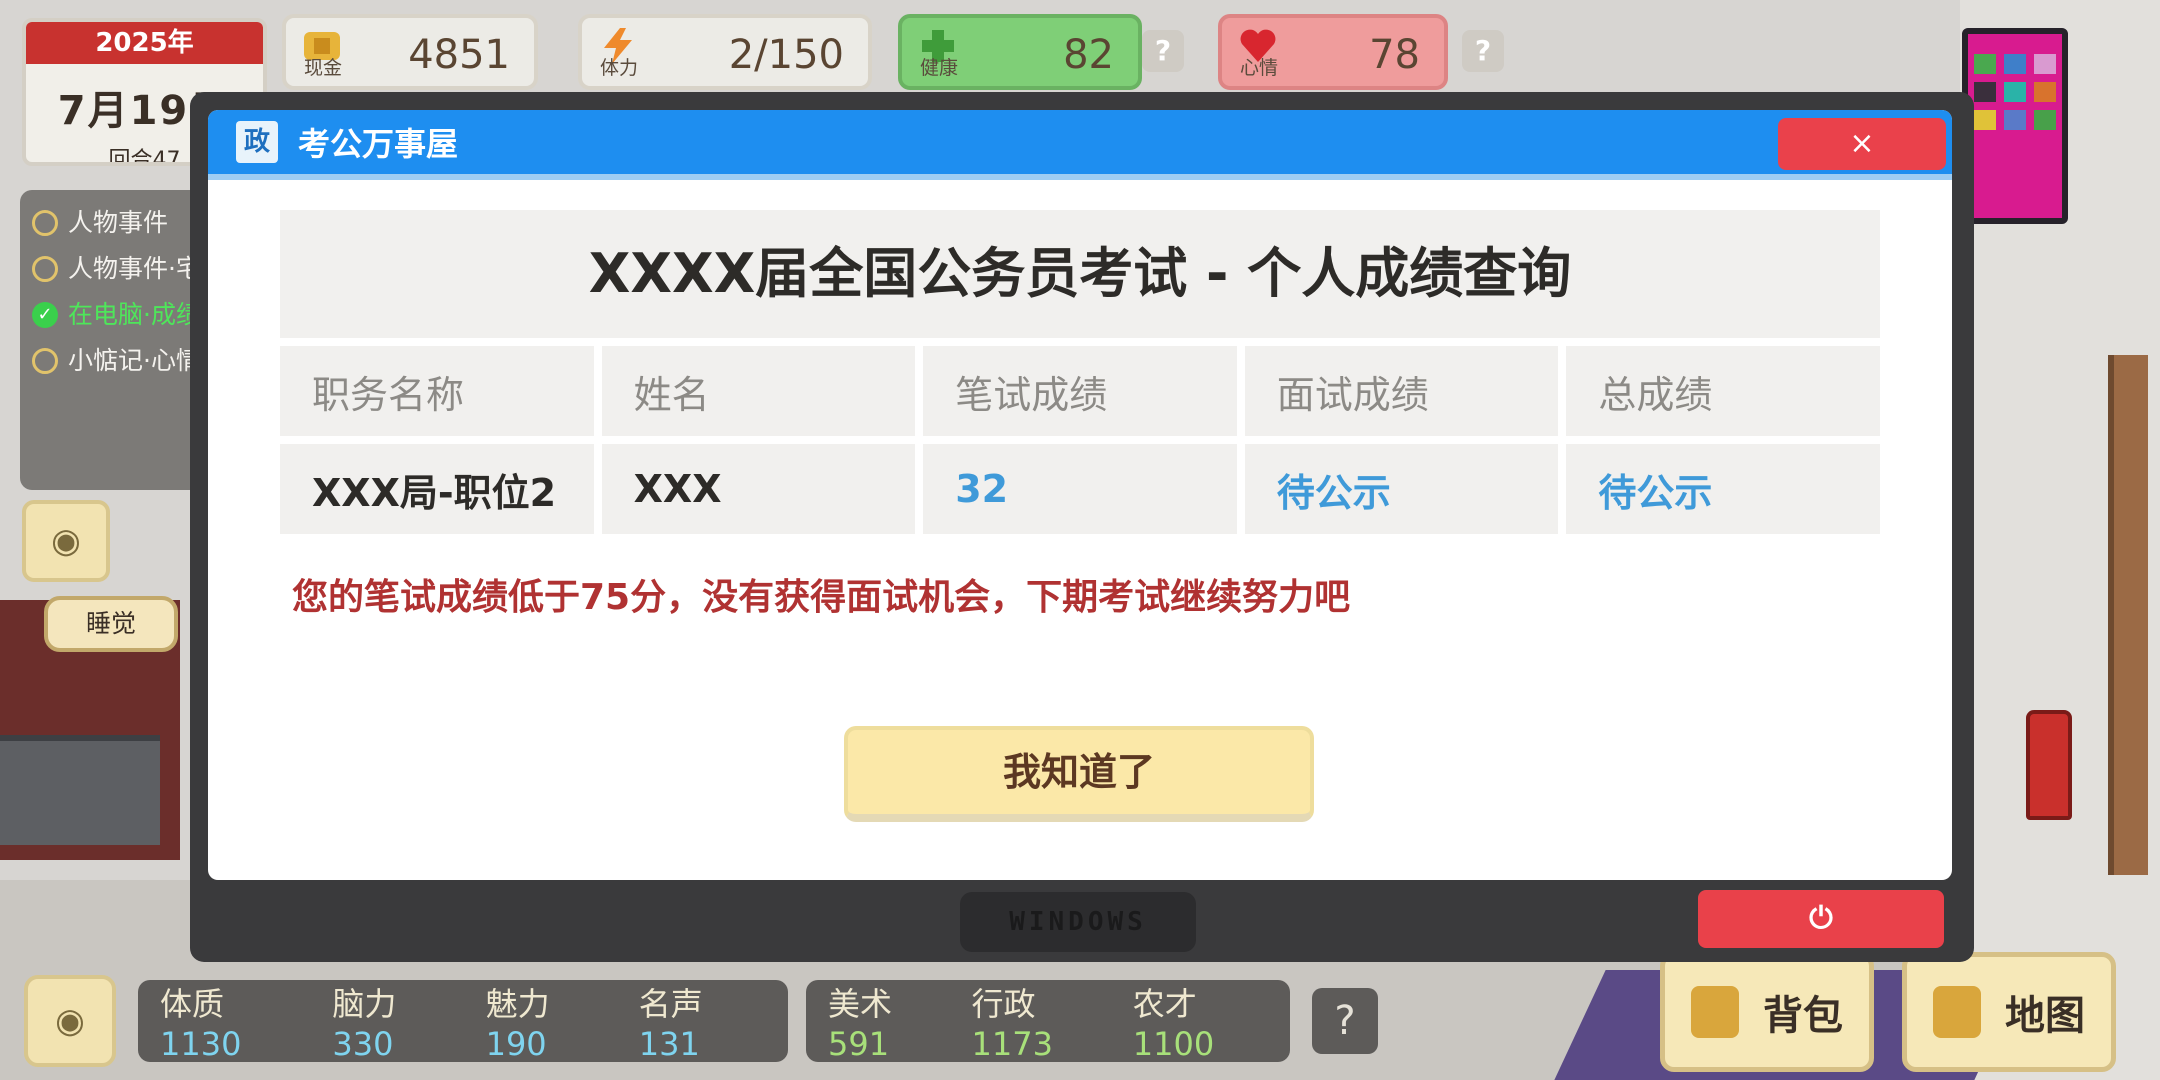  Describe the element at coordinates (437, 391) in the screenshot. I see `column-header: 职务名称` at that location.